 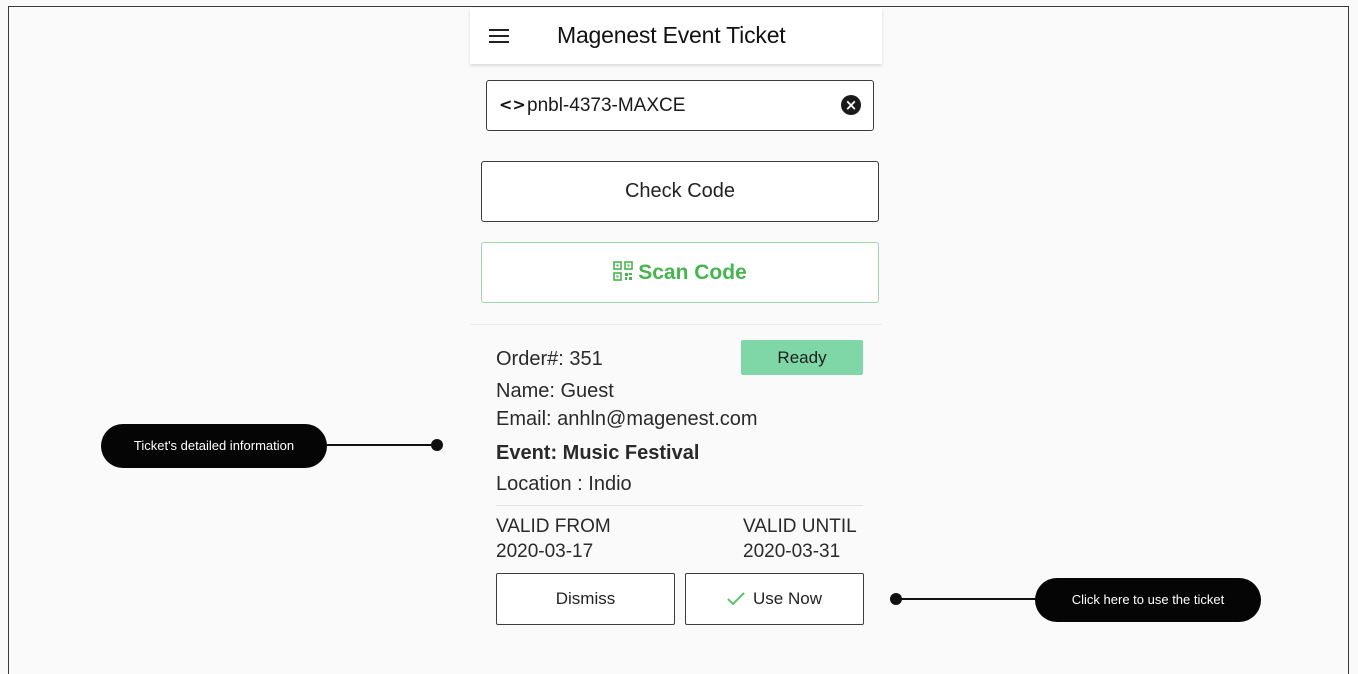 I want to click on use-ticket-callout-line, so click(x=966, y=599).